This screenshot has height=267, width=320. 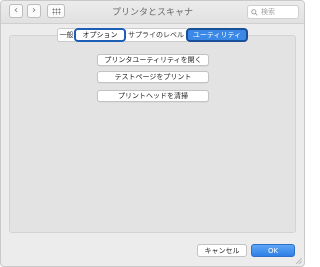 What do you see at coordinates (222, 250) in the screenshot?
I see `cancel-button: キャンセル` at bounding box center [222, 250].